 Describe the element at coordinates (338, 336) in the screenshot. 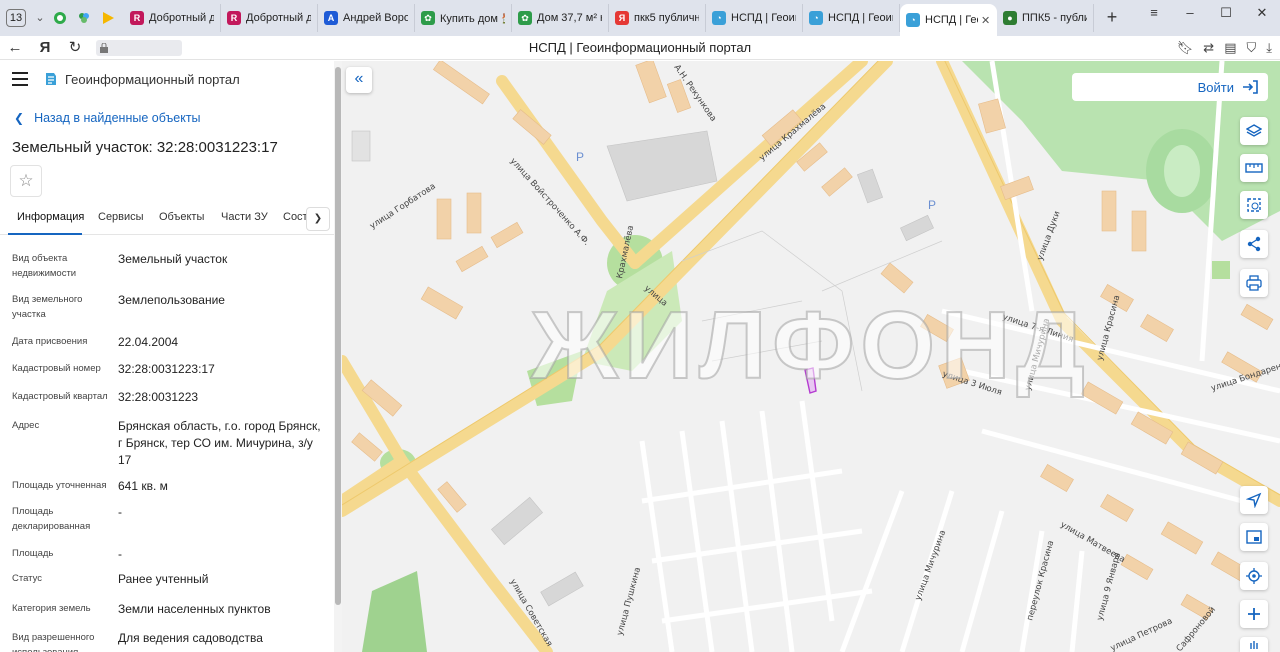

I see `scrollbar-thumb` at that location.